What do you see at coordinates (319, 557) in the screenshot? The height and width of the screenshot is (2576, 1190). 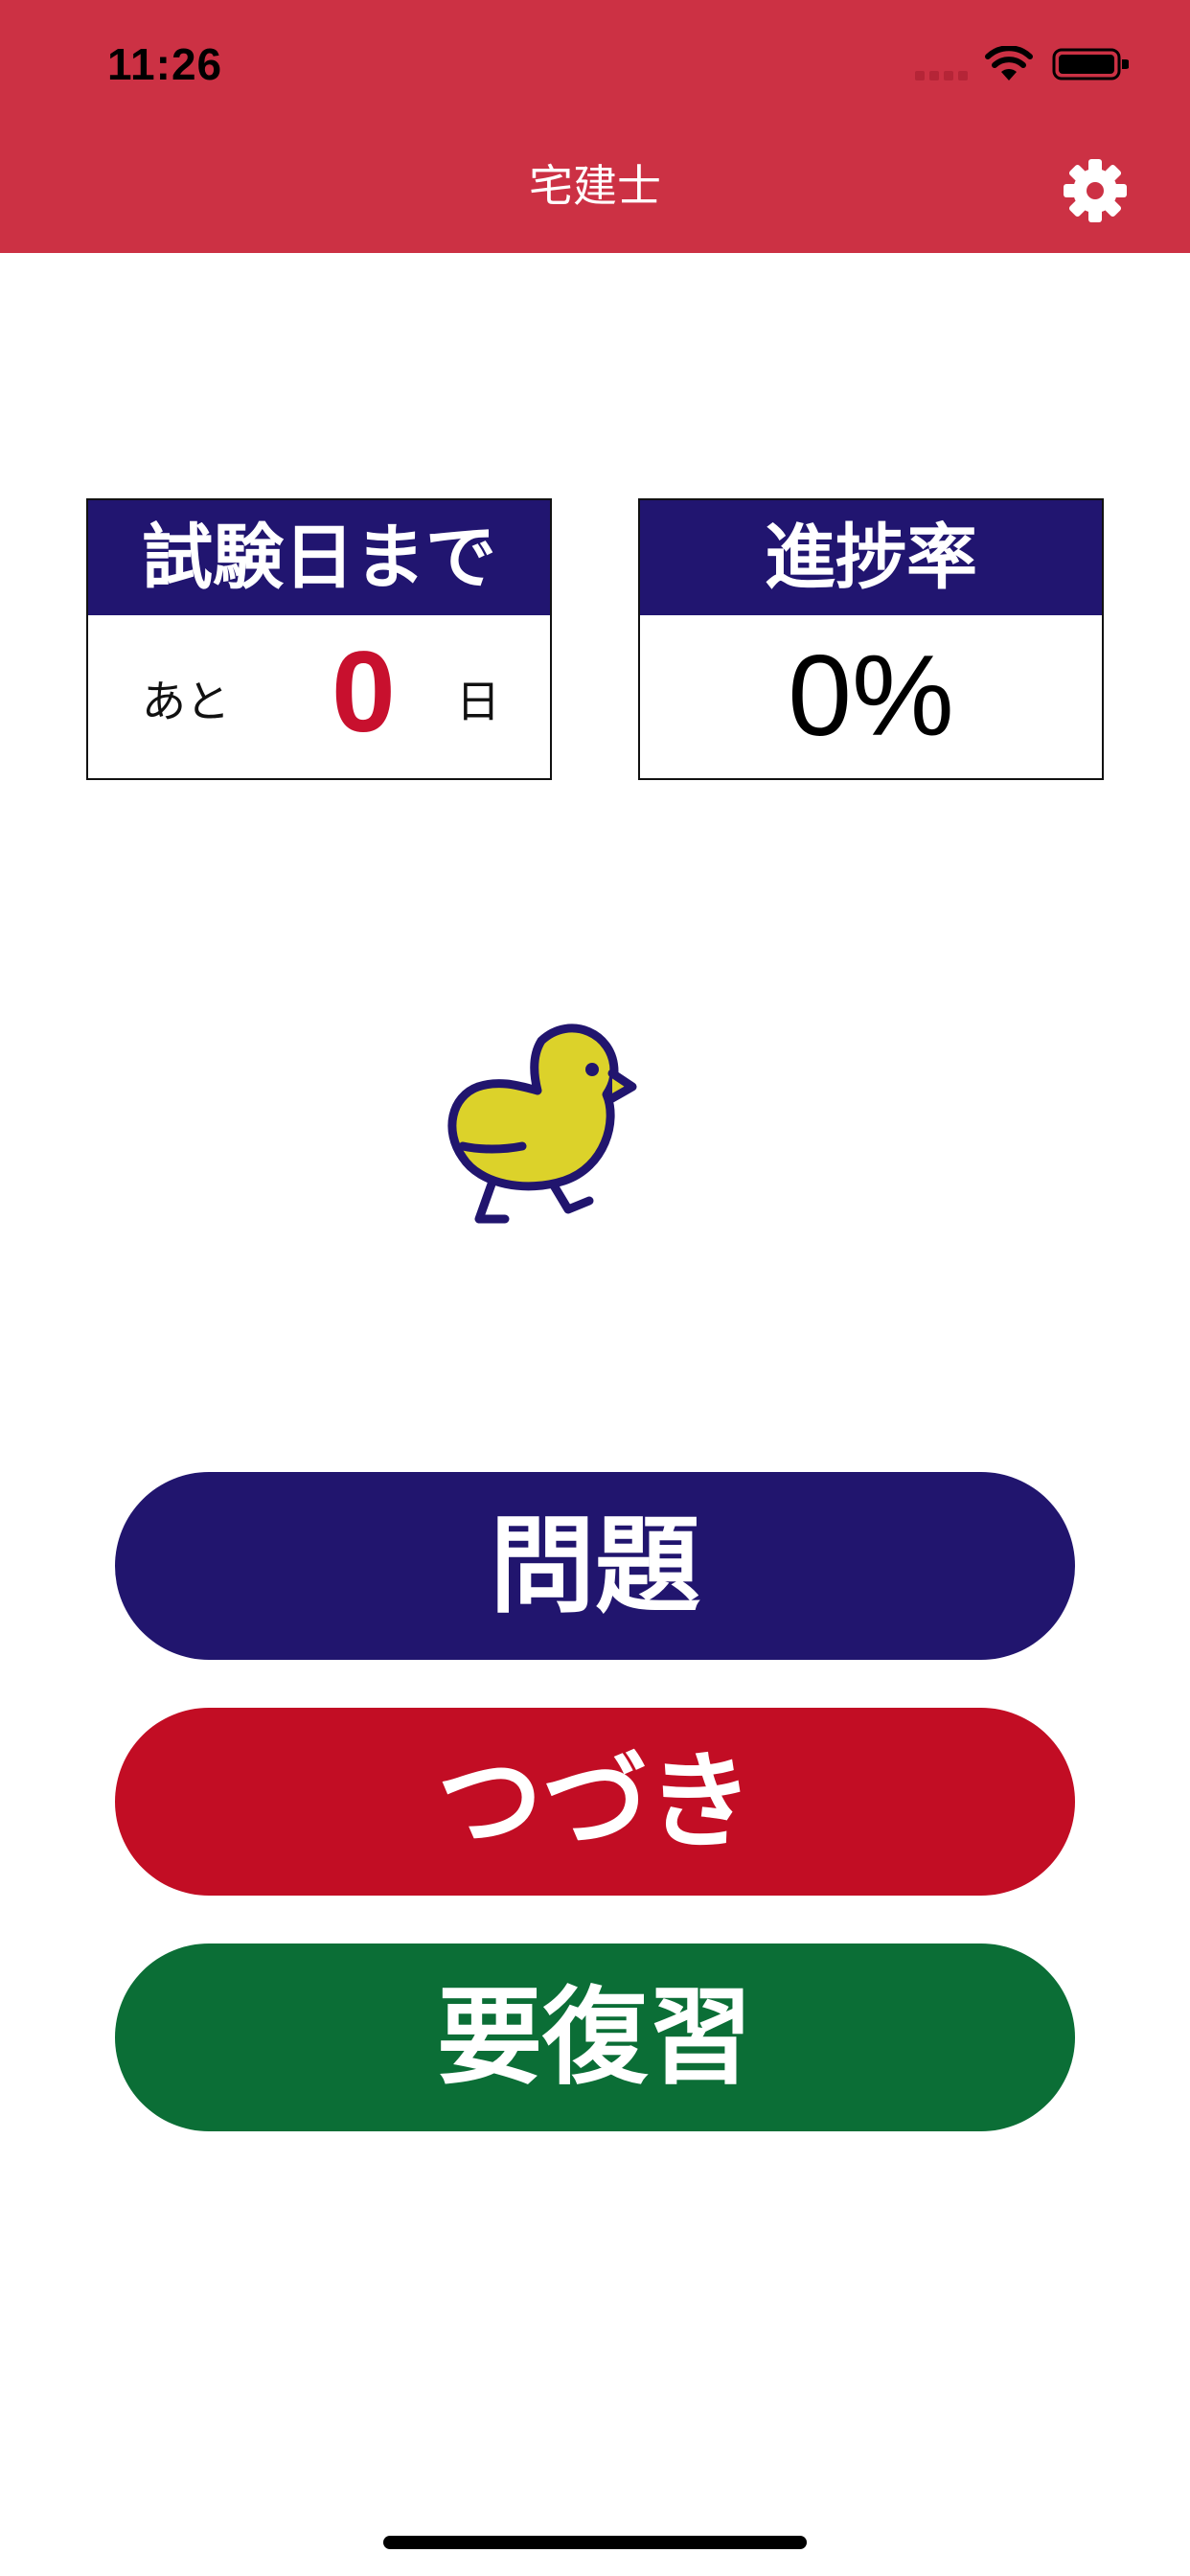 I see `exam-countdown-title: 試験日まで` at bounding box center [319, 557].